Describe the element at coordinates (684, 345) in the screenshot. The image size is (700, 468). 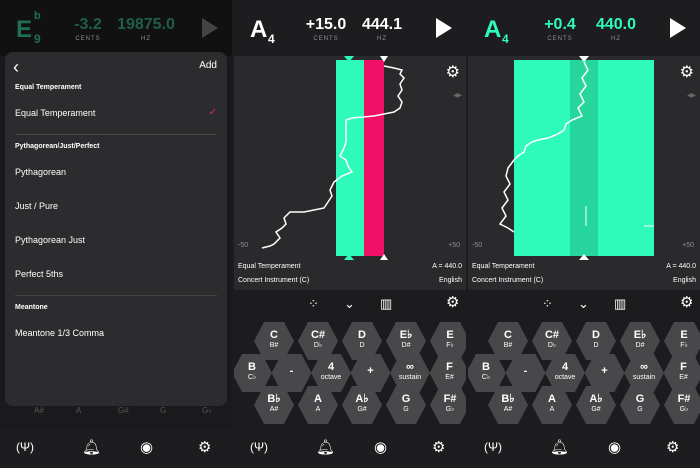
I see `key-secondary-label: F♭` at that location.